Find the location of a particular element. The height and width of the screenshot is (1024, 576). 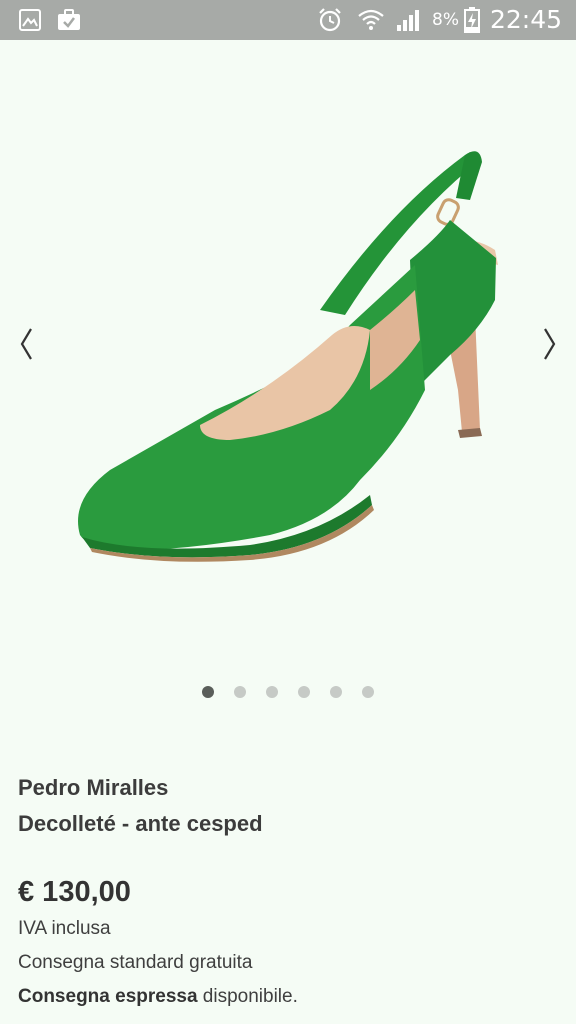

clock: 22:45 is located at coordinates (526, 19).